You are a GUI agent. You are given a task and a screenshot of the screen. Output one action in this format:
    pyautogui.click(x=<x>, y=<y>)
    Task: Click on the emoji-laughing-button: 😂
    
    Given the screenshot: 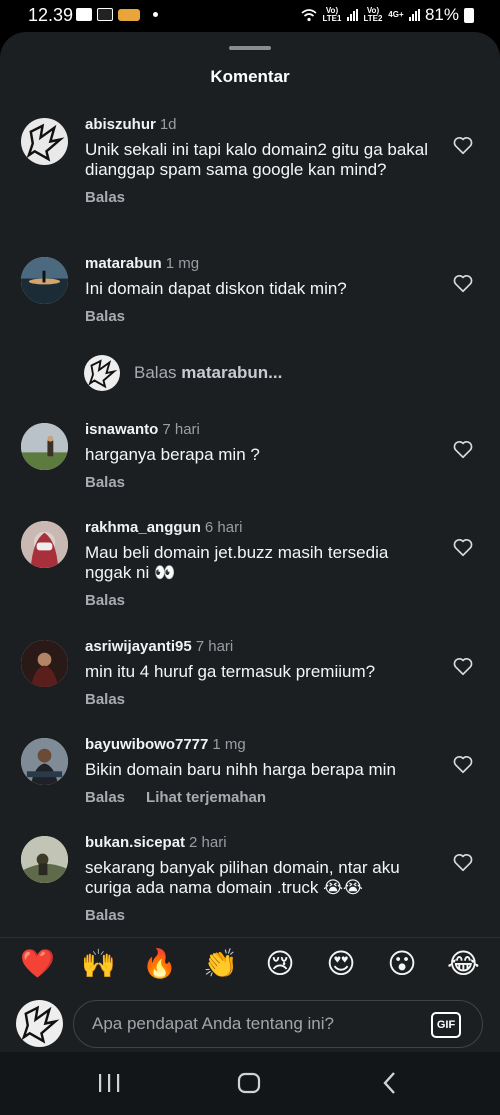 What is the action you would take?
    pyautogui.click(x=463, y=964)
    